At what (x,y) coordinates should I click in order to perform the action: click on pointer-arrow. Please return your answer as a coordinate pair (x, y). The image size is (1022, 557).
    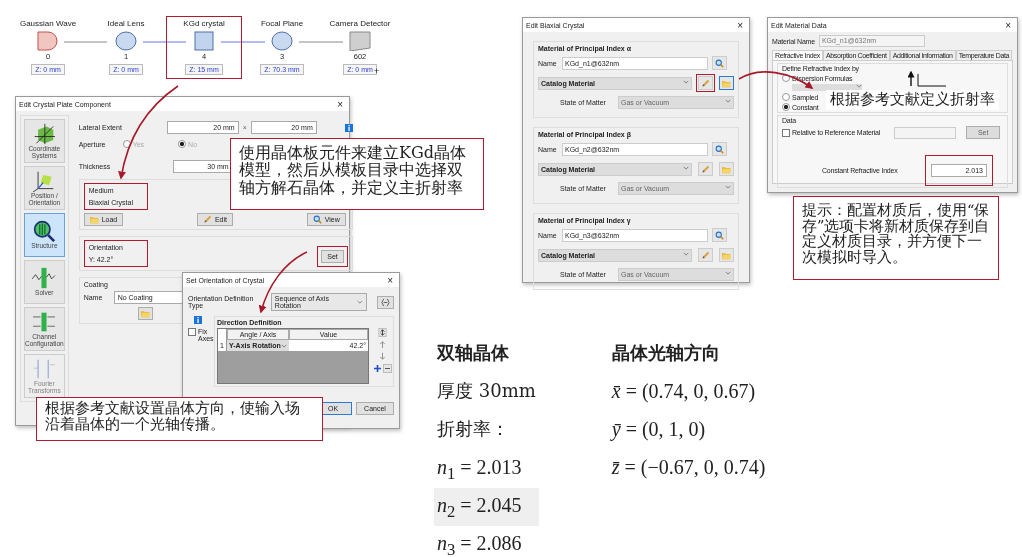
    Looking at the image, I should click on (911, 78).